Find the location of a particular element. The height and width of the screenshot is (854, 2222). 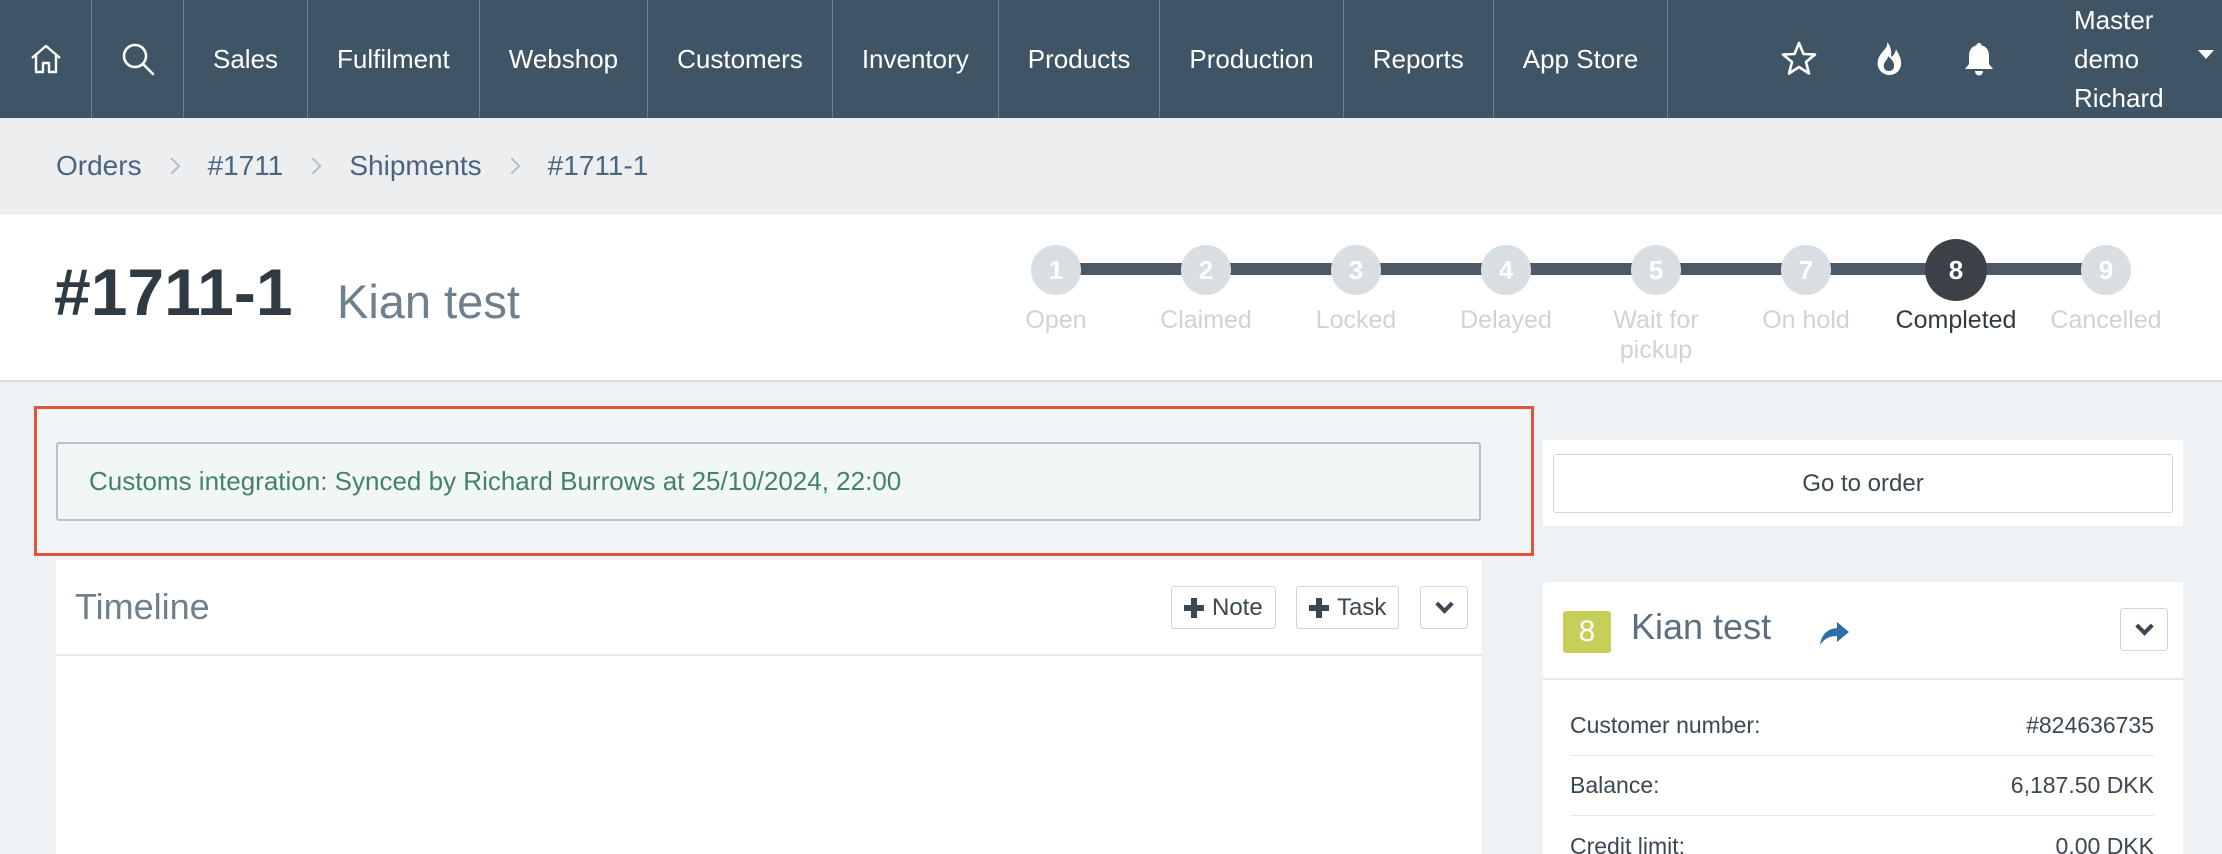

step-label: Locked is located at coordinates (1356, 320).